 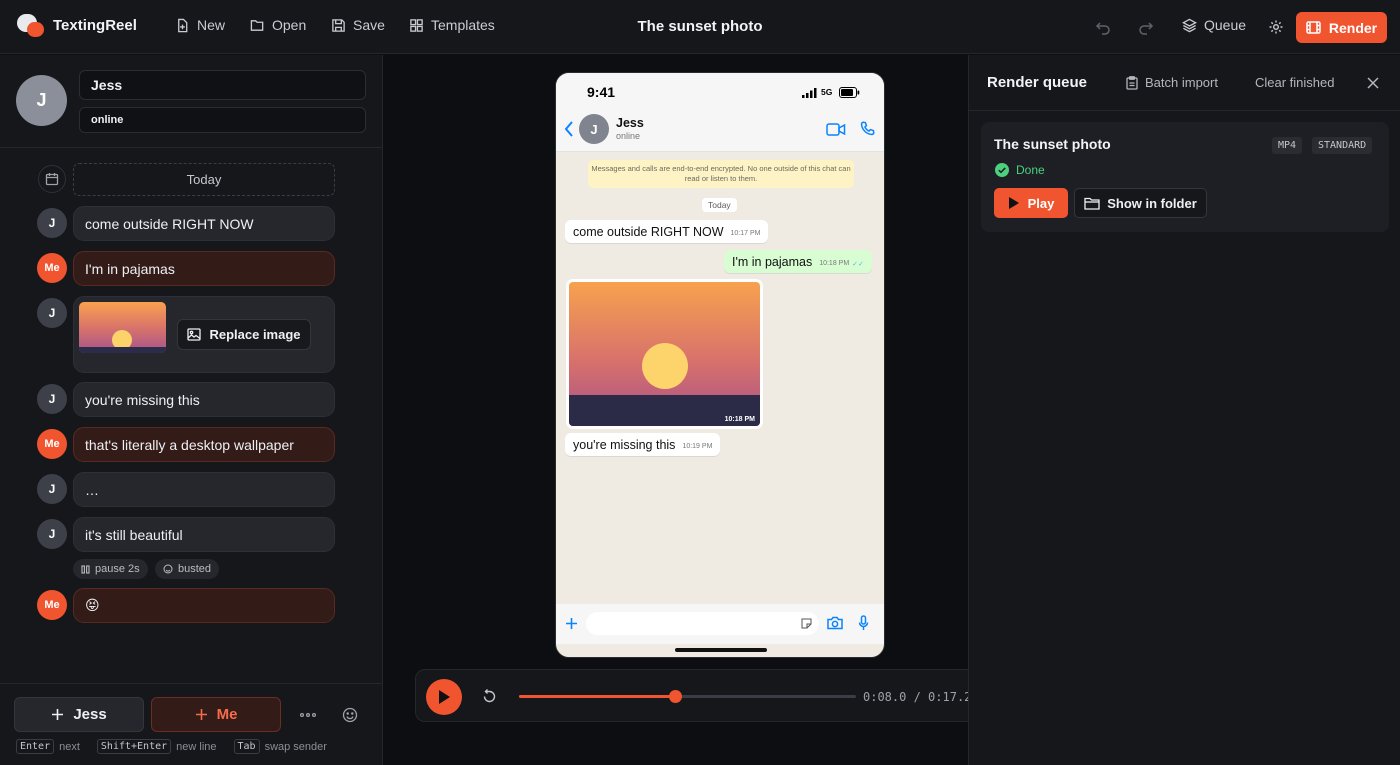 I want to click on show-in-folder-button: Show in folder, so click(x=1140, y=203).